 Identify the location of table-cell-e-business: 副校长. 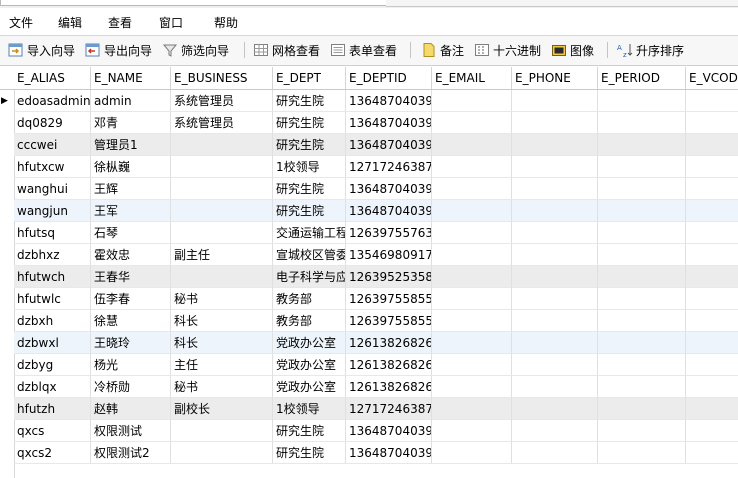
(222, 409).